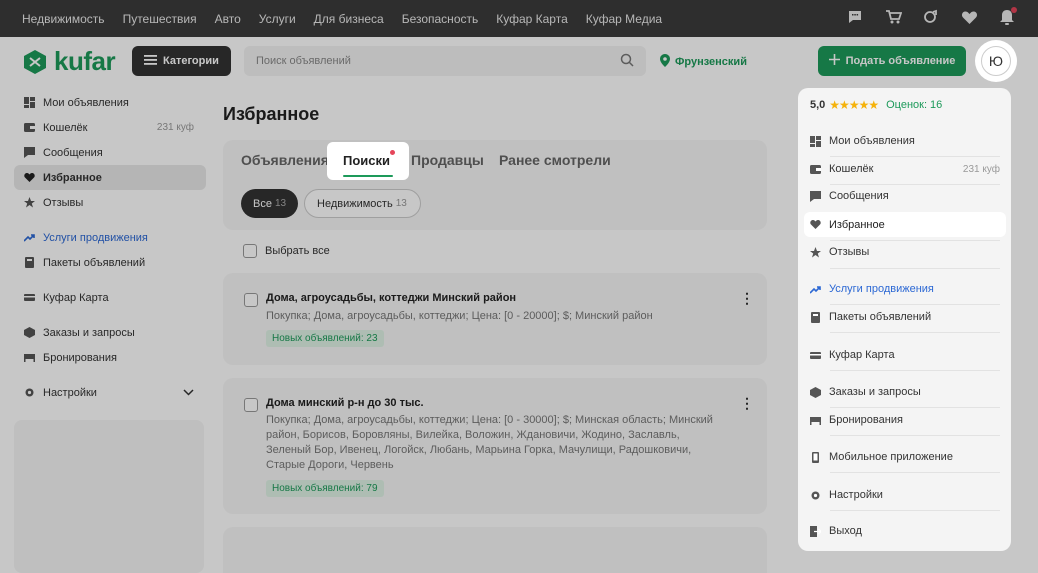 The height and width of the screenshot is (573, 1038). Describe the element at coordinates (815, 495) in the screenshot. I see `gear-icon` at that location.